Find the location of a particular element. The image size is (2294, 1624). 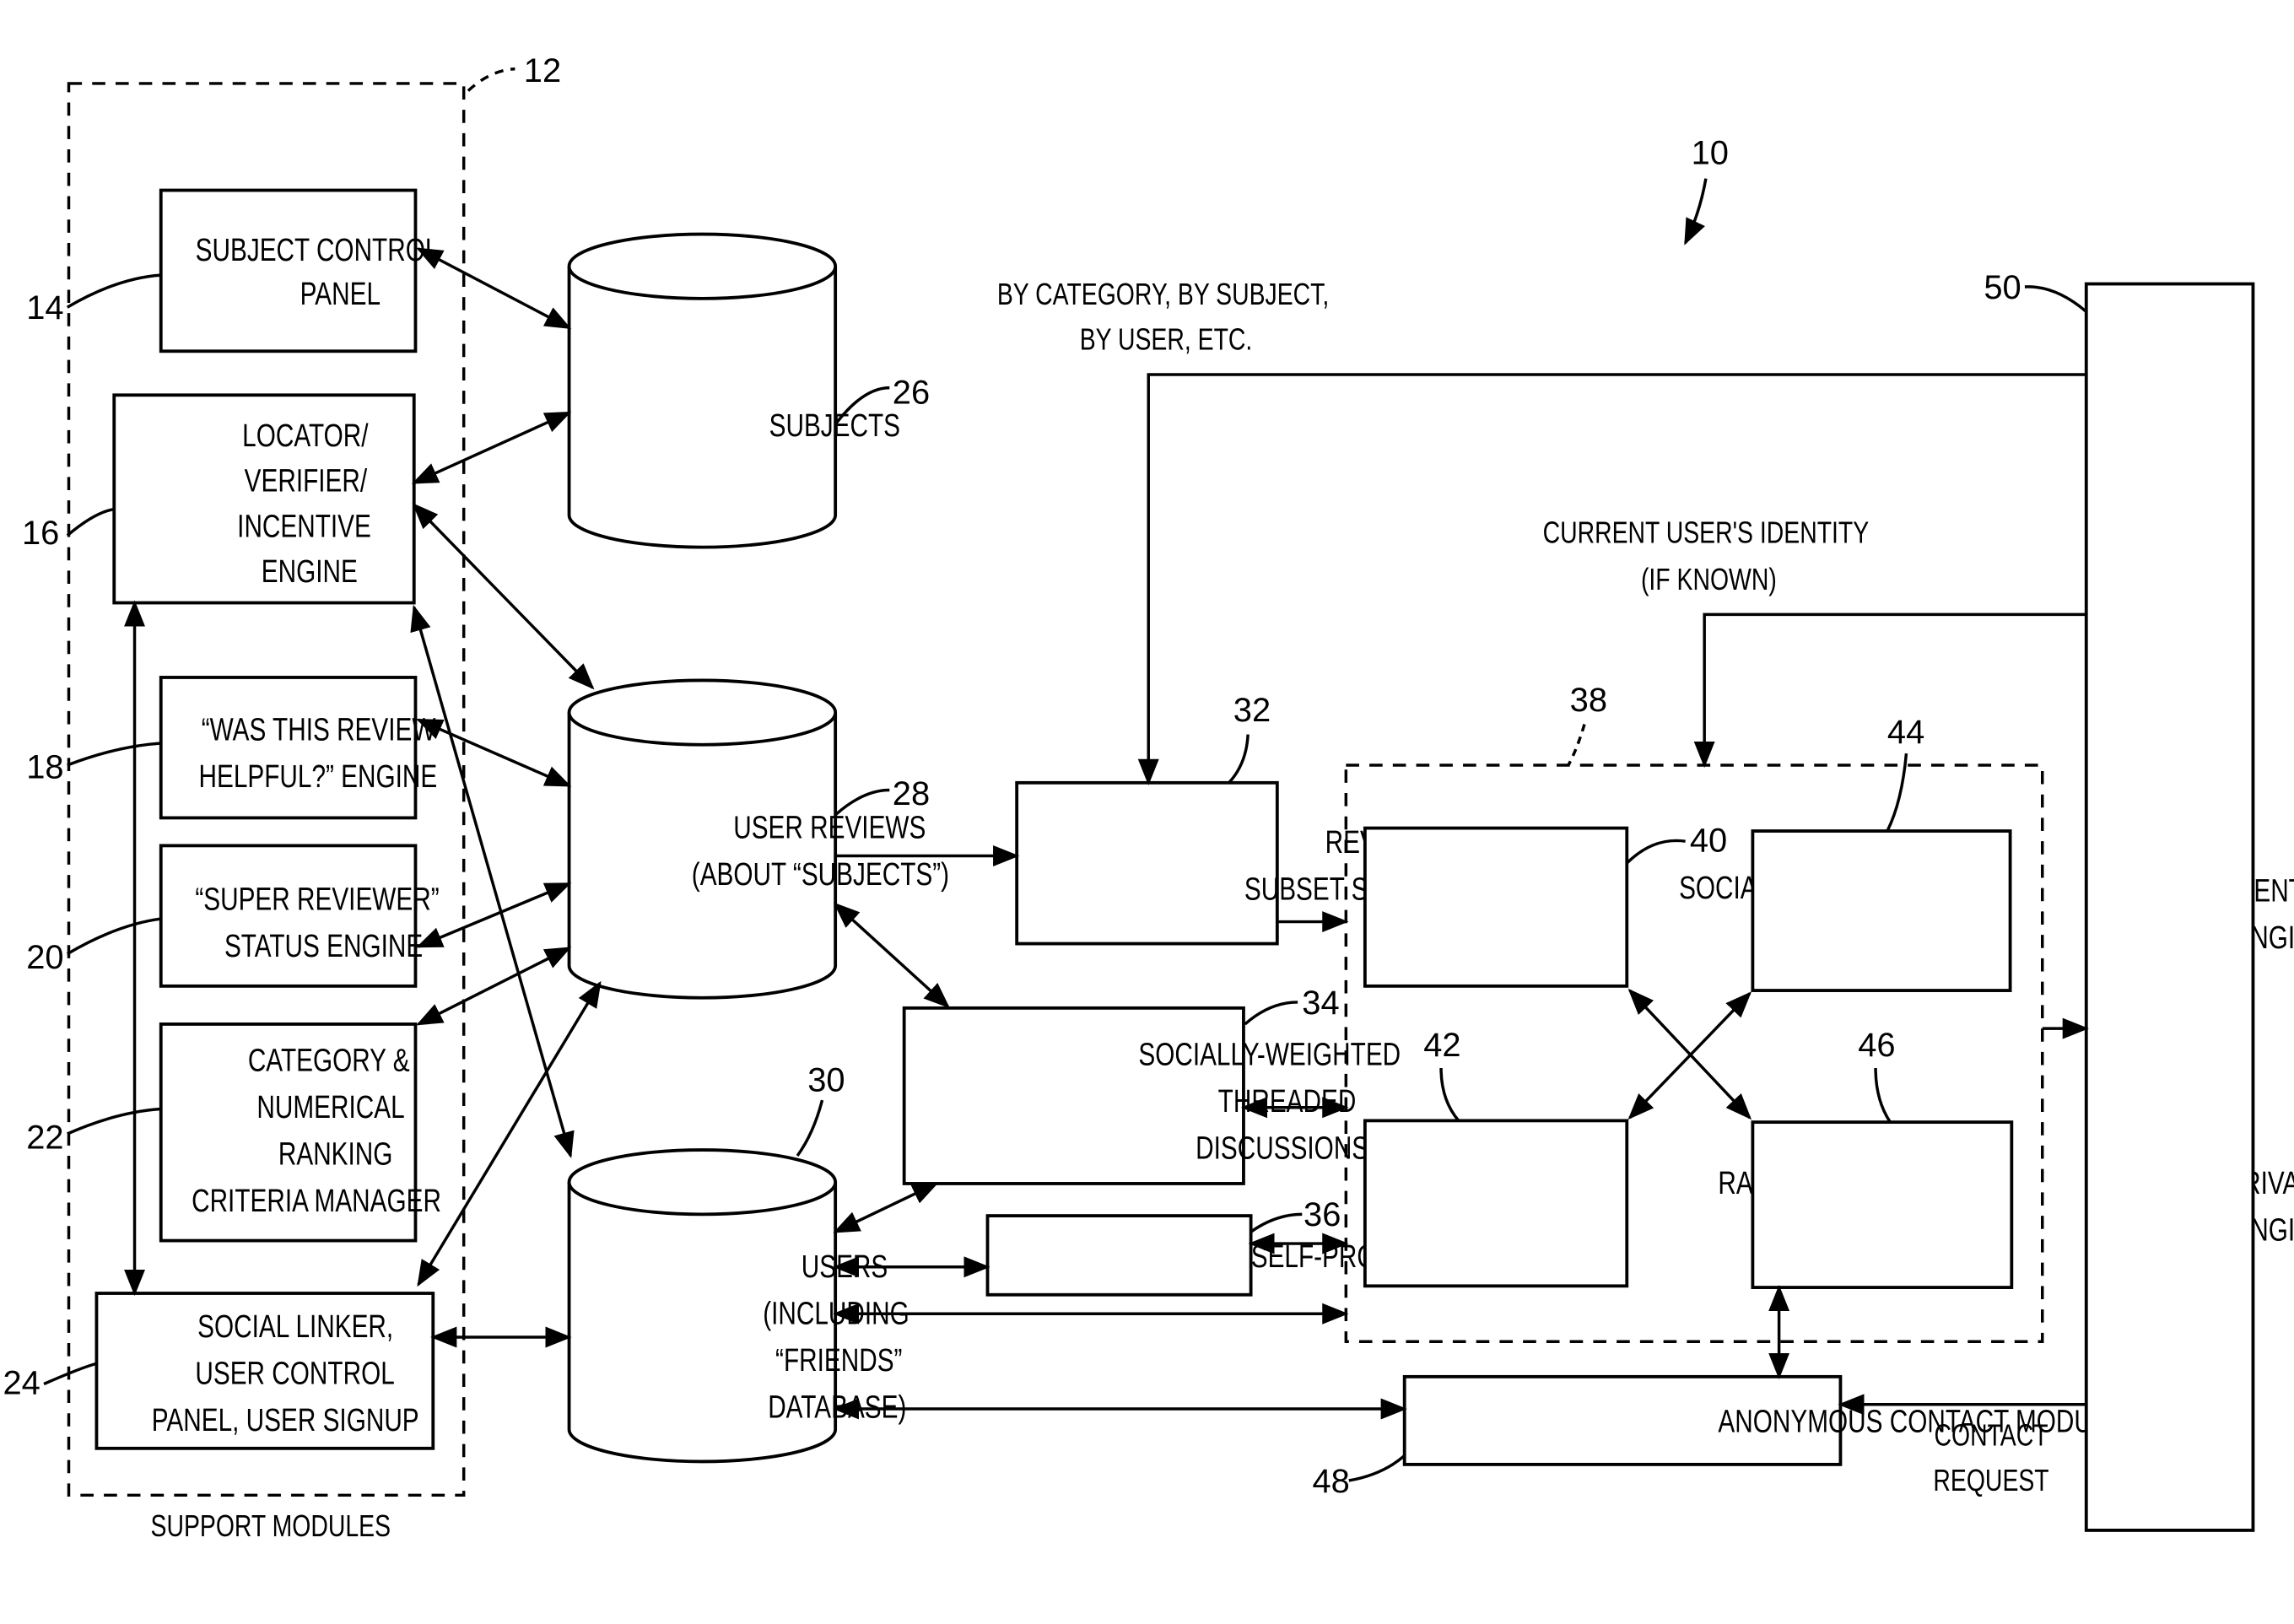

engine-interconnect-cross is located at coordinates (1689, 1054).